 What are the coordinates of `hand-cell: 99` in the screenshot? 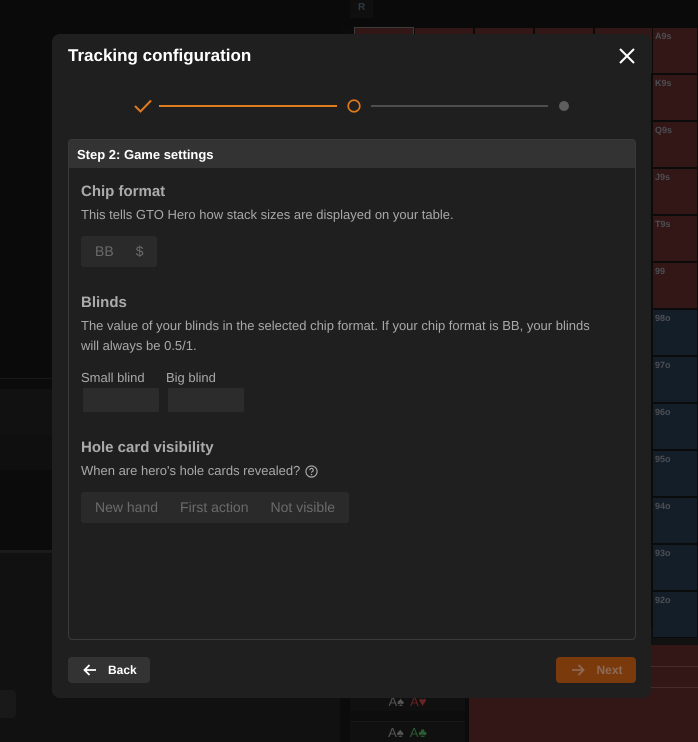 It's located at (675, 285).